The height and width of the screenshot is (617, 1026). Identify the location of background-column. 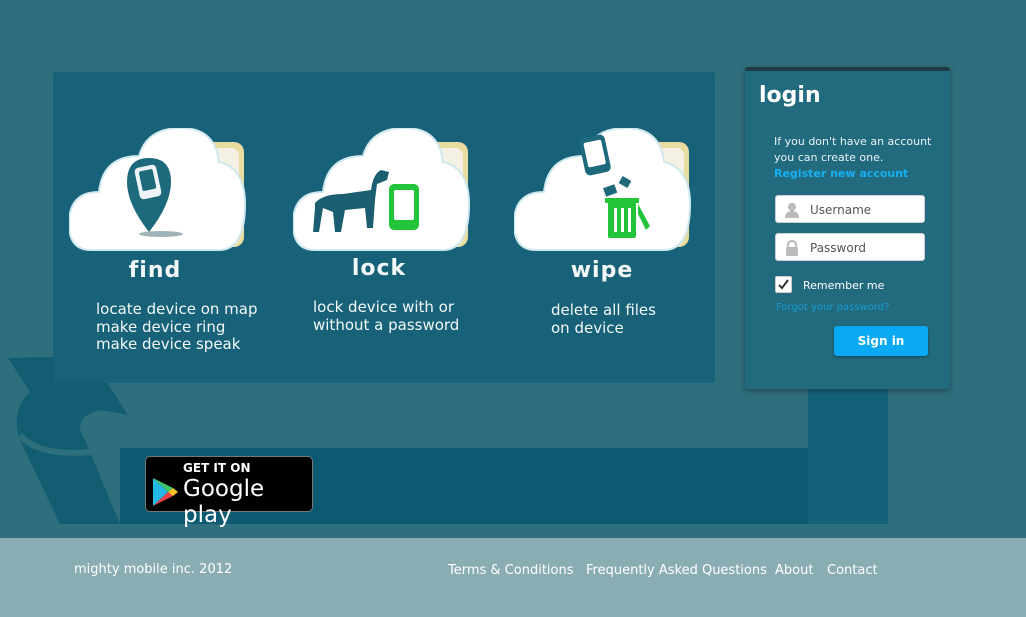
(848, 452).